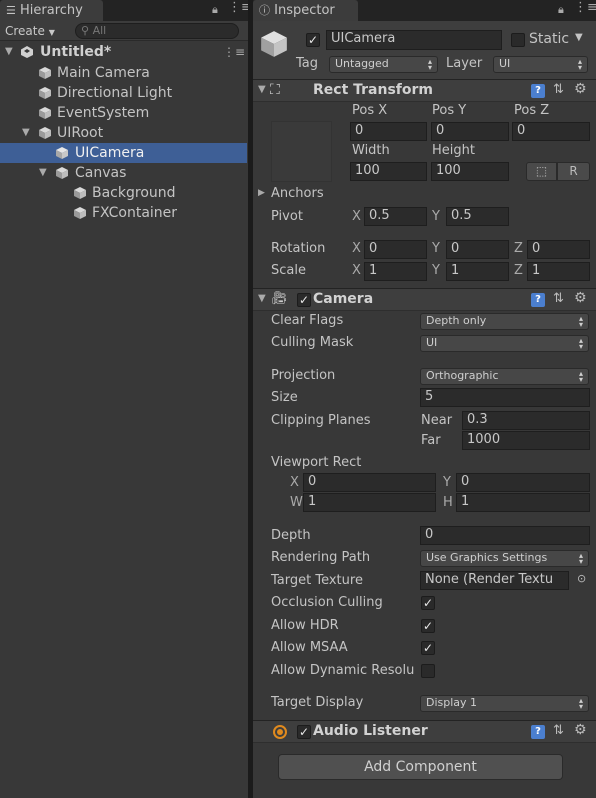  Describe the element at coordinates (431, 440) in the screenshot. I see `far-label: Far` at that location.